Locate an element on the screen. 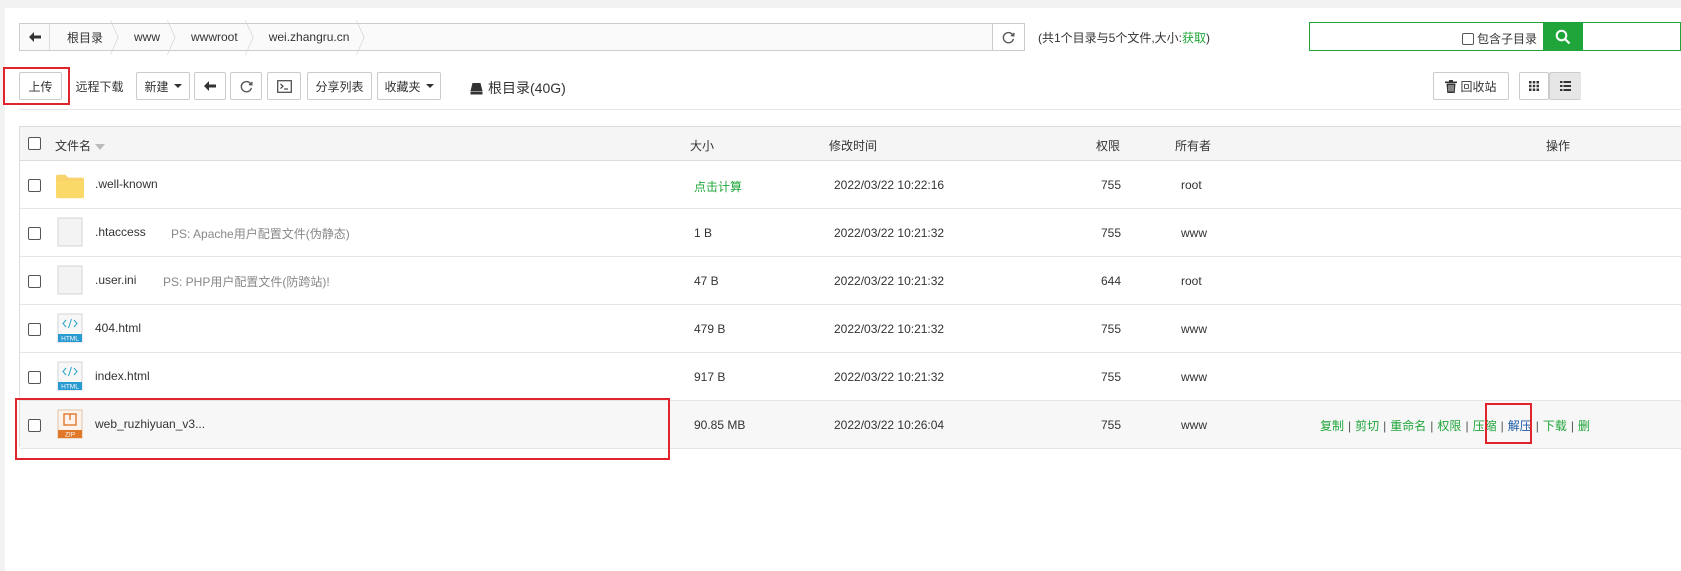 The width and height of the screenshot is (1681, 571). refresh-button is located at coordinates (246, 86).